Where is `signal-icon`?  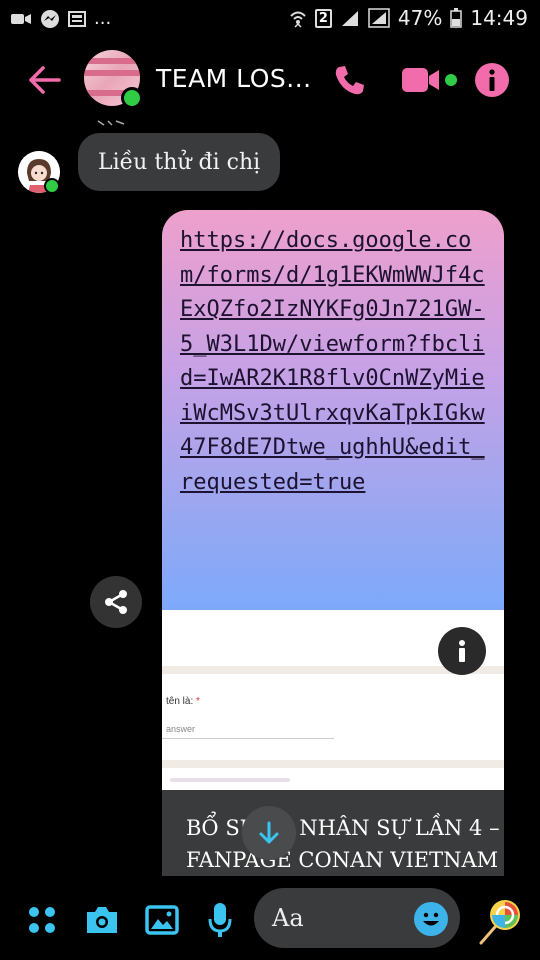
signal-icon is located at coordinates (349, 18).